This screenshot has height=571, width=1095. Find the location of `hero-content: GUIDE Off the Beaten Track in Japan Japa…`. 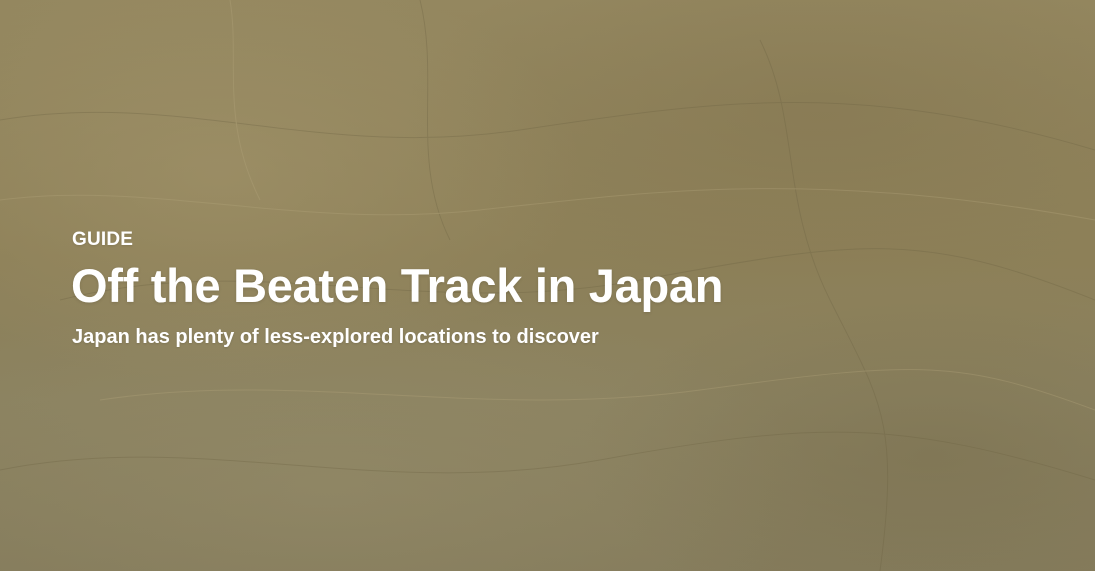

hero-content: GUIDE Off the Beaten Track in Japan Japa… is located at coordinates (397, 289).